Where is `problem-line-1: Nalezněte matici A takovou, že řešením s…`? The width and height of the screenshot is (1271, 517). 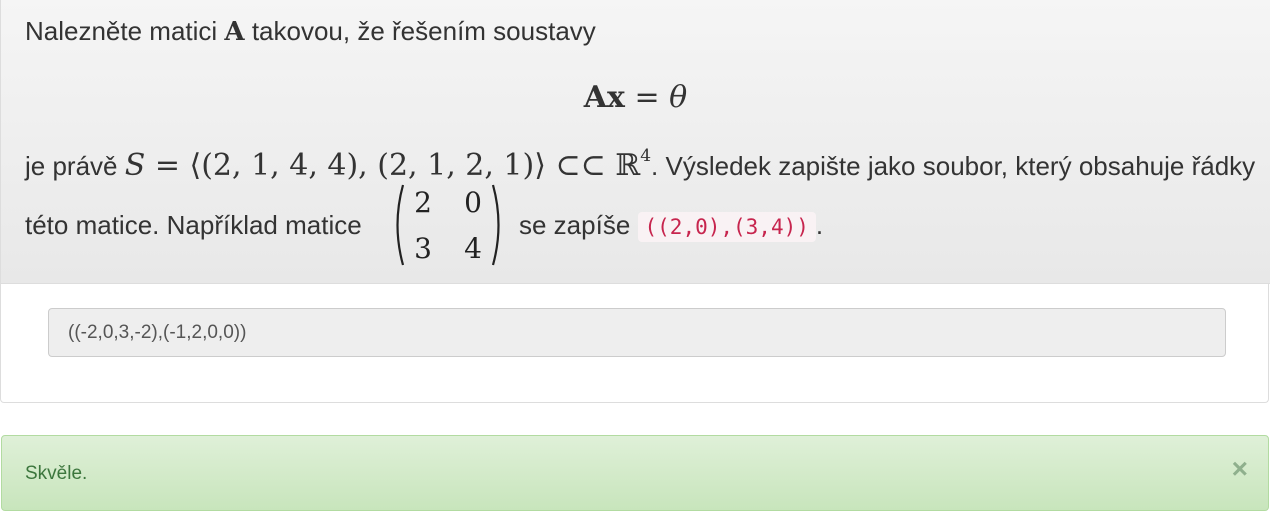 problem-line-1: Nalezněte matici A takovou, že řešením s… is located at coordinates (310, 31).